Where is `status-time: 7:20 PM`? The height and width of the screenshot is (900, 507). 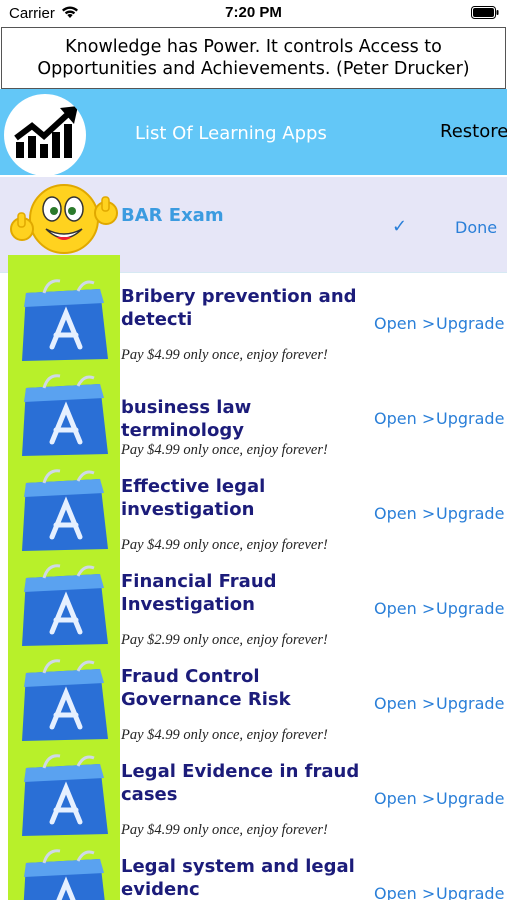 status-time: 7:20 PM is located at coordinates (253, 12).